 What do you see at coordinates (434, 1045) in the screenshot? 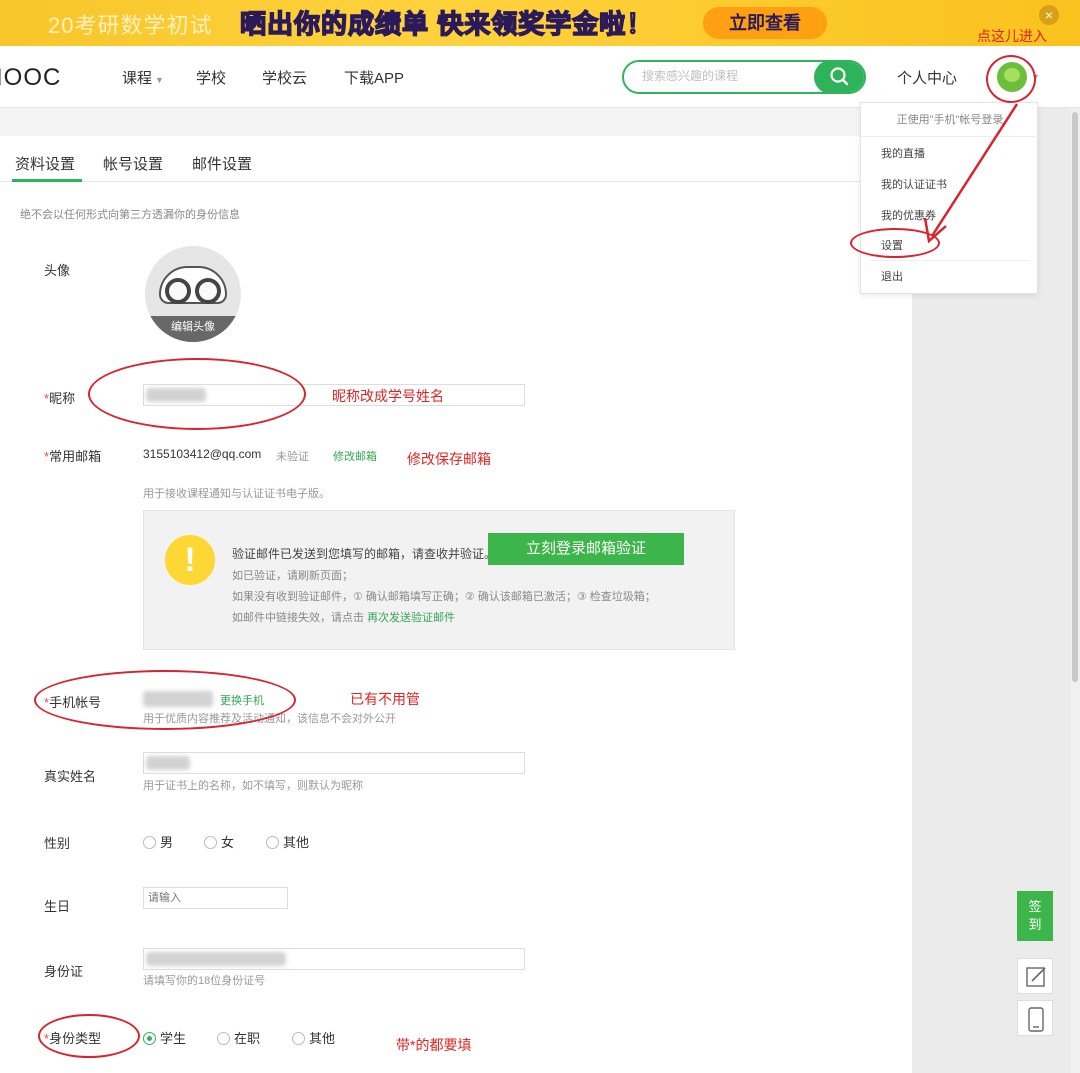
I see `annotation-required: 带*的都要填` at bounding box center [434, 1045].